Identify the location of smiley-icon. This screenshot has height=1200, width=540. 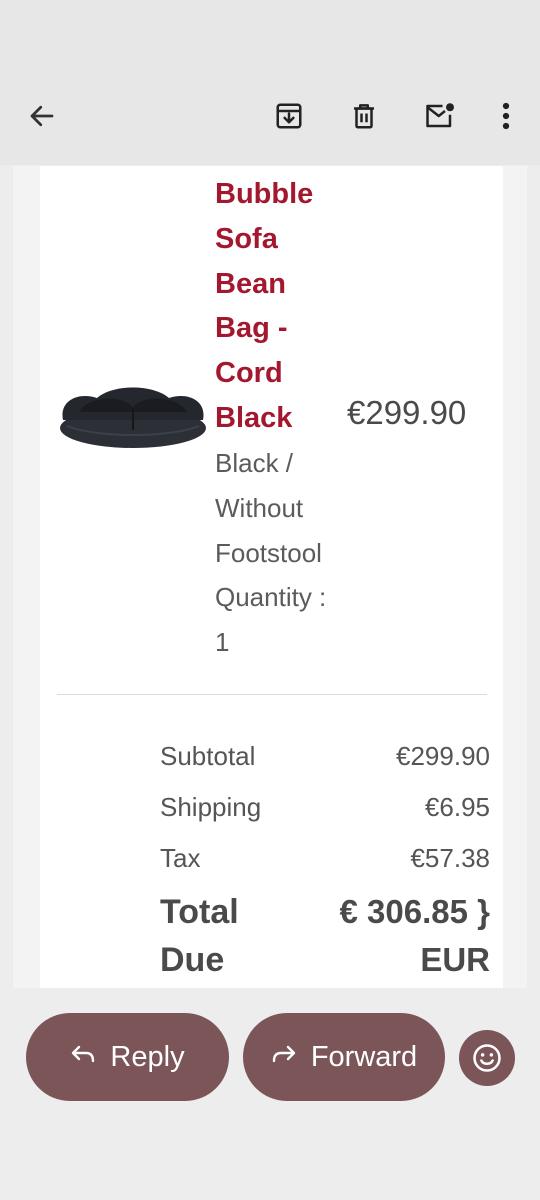
(487, 1058).